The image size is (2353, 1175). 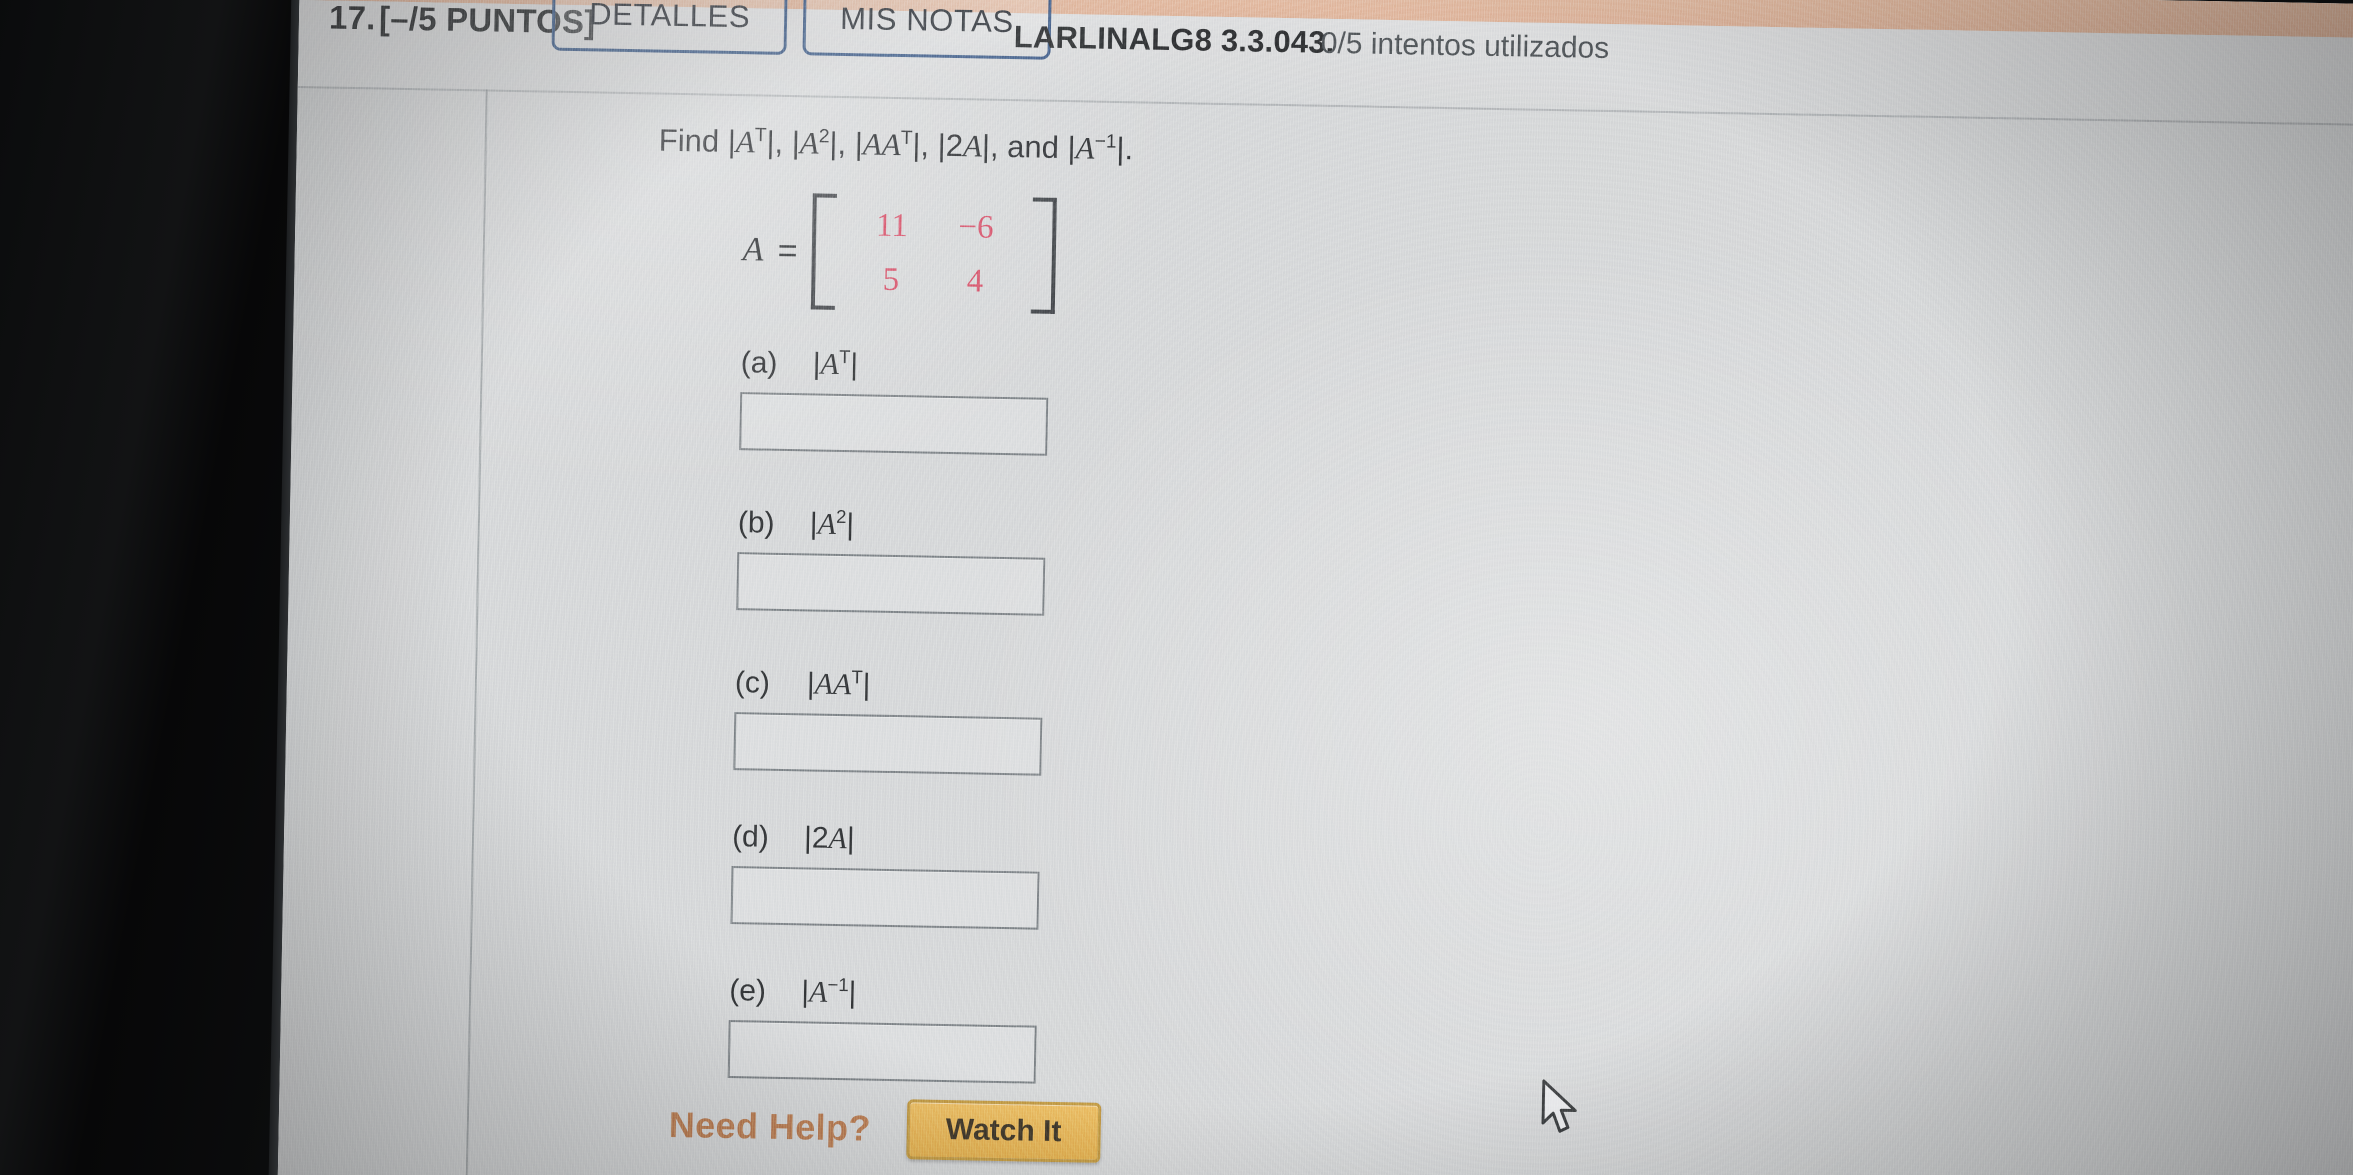 I want to click on watch-it-button: Watch It, so click(x=1003, y=1131).